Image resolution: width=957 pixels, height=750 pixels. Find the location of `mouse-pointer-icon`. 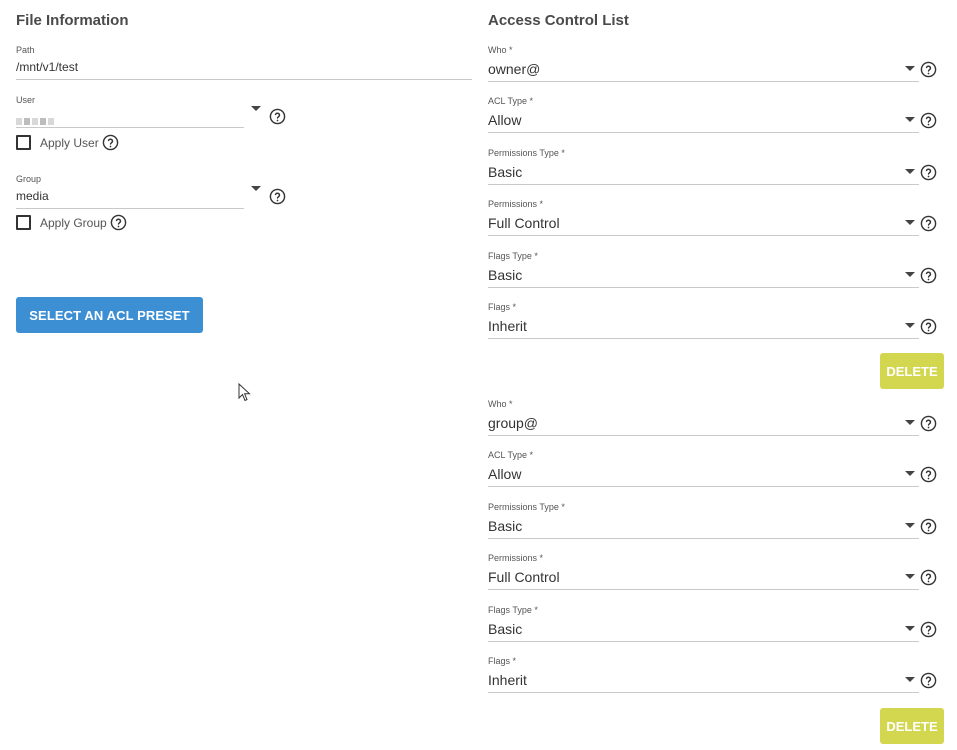

mouse-pointer-icon is located at coordinates (245, 392).